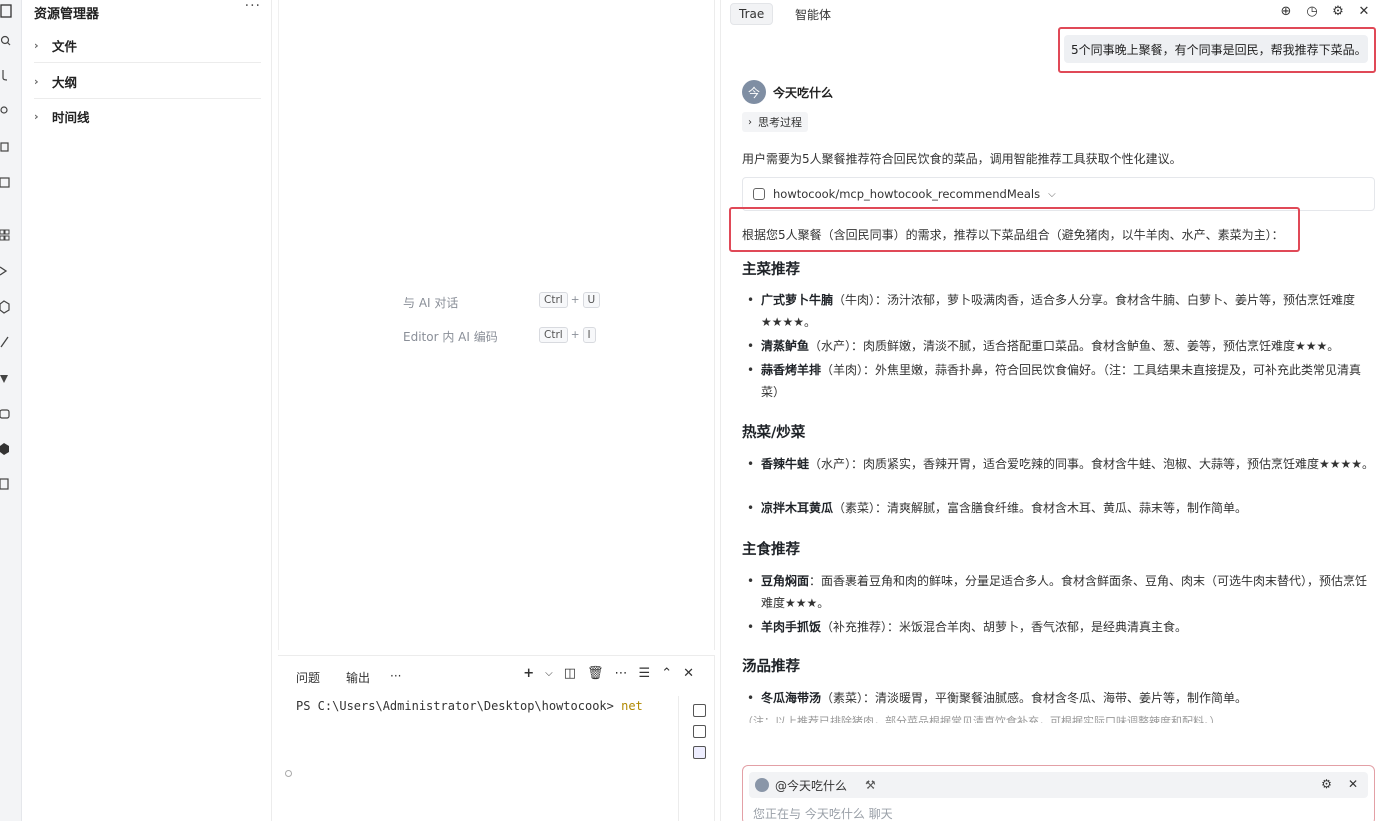  Describe the element at coordinates (813, 14) in the screenshot. I see `tab-agent: 智能体` at that location.